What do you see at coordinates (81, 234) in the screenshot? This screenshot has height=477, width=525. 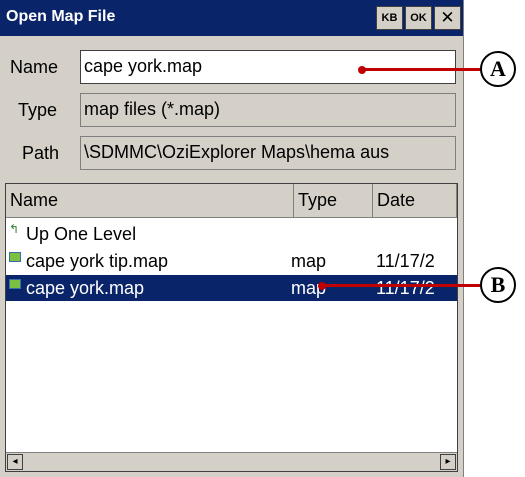 I see `file-name: Up One Level` at bounding box center [81, 234].